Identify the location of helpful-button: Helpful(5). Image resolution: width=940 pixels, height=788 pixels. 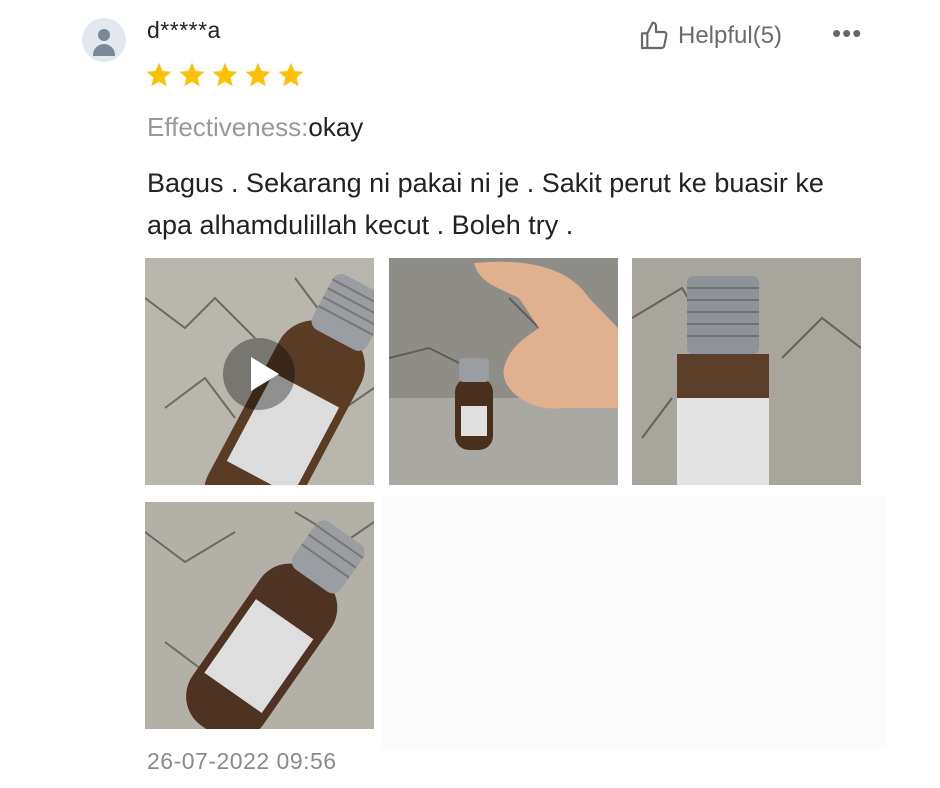
(710, 36).